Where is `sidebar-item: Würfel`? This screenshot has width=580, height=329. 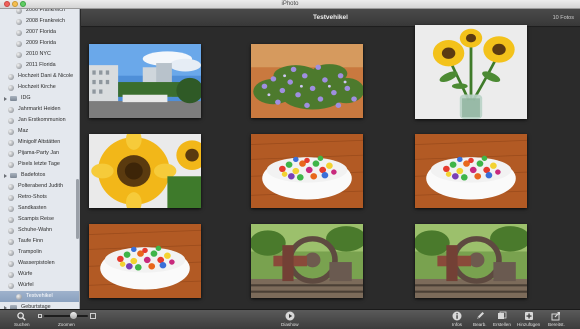
sidebar-item: Würfel is located at coordinates (21, 285).